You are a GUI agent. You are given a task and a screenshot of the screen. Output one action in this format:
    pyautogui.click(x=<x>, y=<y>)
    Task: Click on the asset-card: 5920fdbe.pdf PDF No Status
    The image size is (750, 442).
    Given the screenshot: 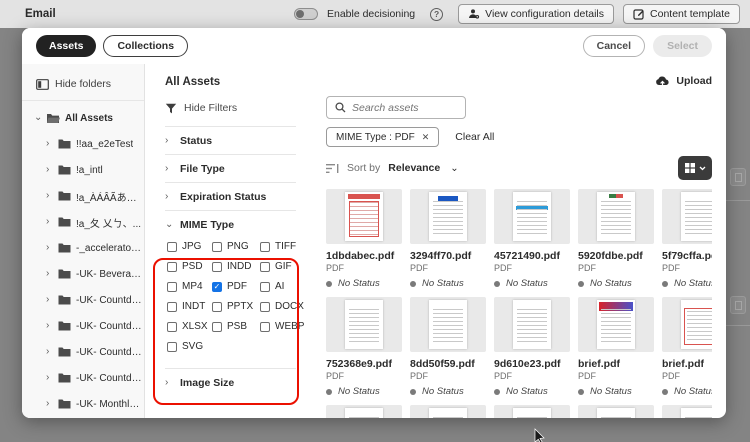 What is the action you would take?
    pyautogui.click(x=616, y=239)
    